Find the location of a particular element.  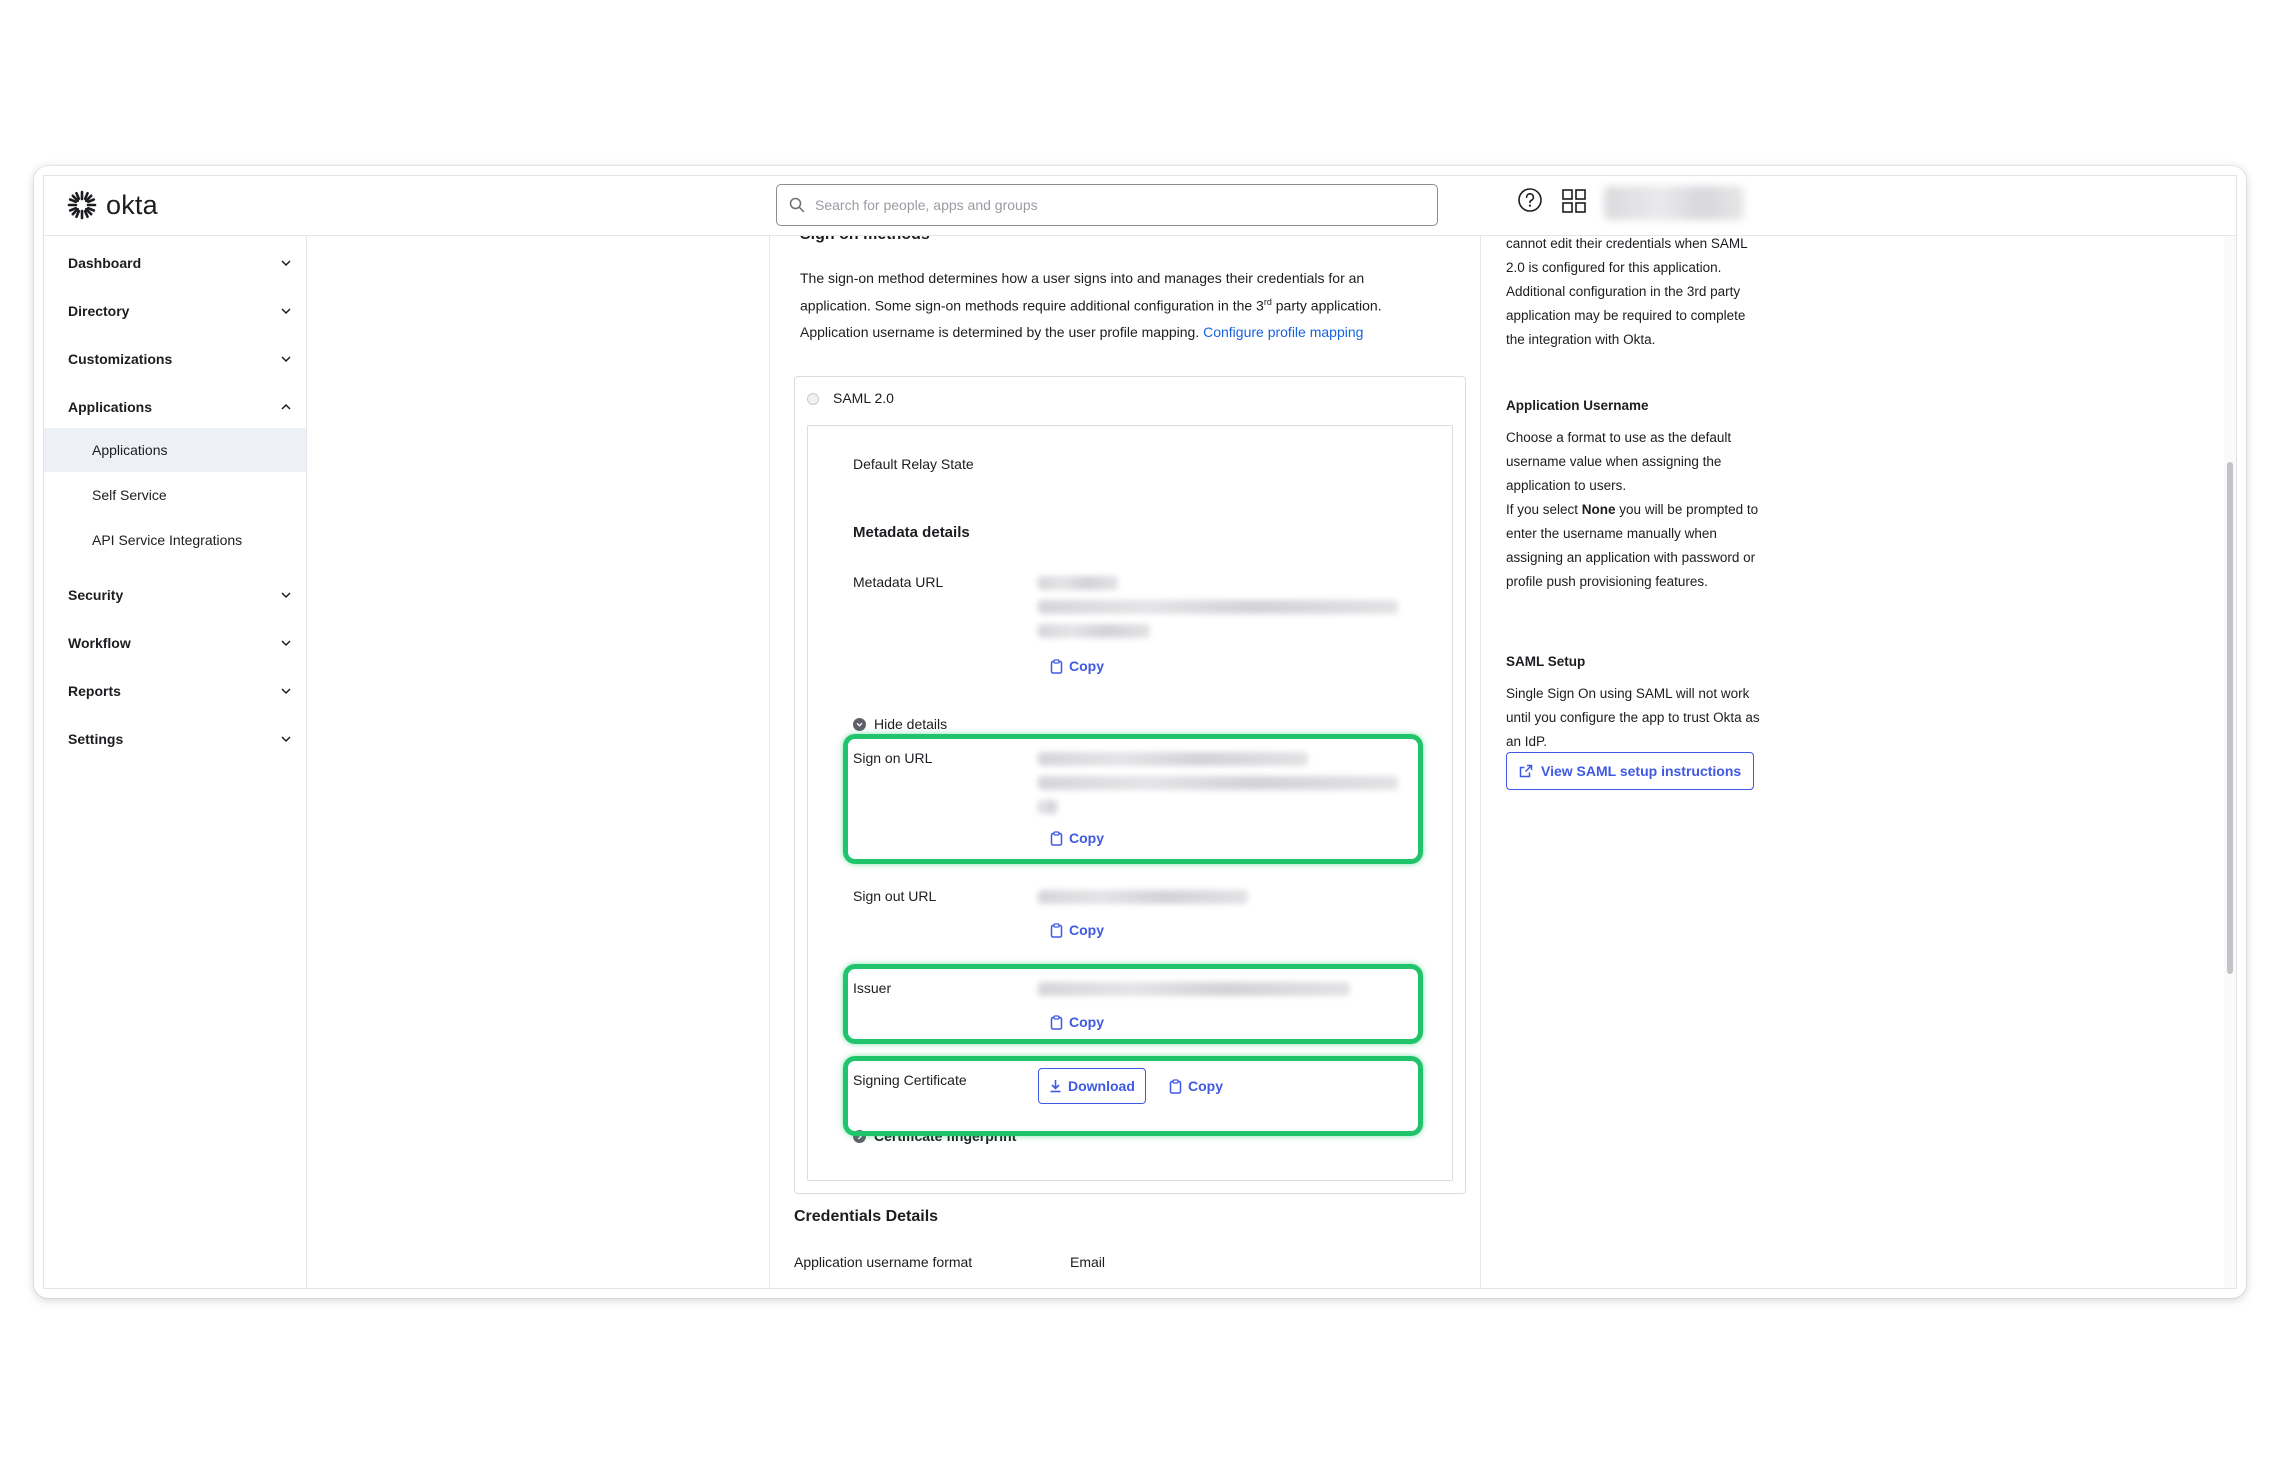

copy-sign-out-url-button: Copy is located at coordinates (1077, 930).